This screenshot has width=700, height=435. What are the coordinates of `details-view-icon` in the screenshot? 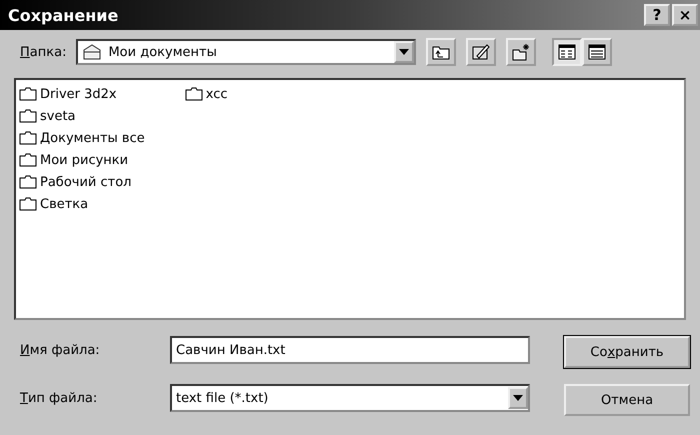 It's located at (597, 52).